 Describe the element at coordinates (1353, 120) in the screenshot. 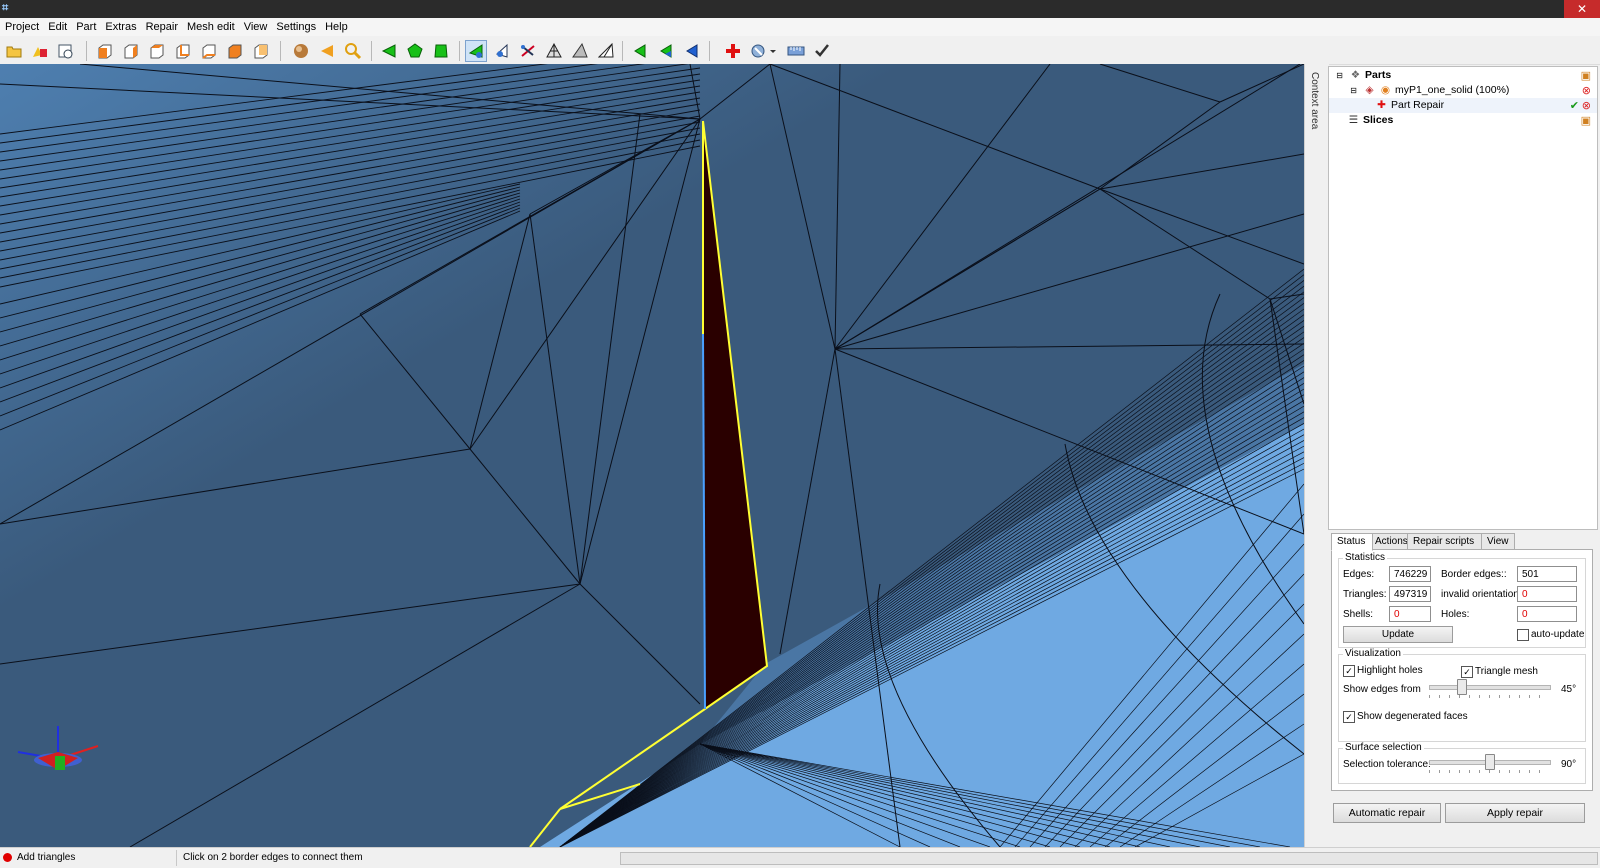

I see `slices-icon: ☰` at that location.